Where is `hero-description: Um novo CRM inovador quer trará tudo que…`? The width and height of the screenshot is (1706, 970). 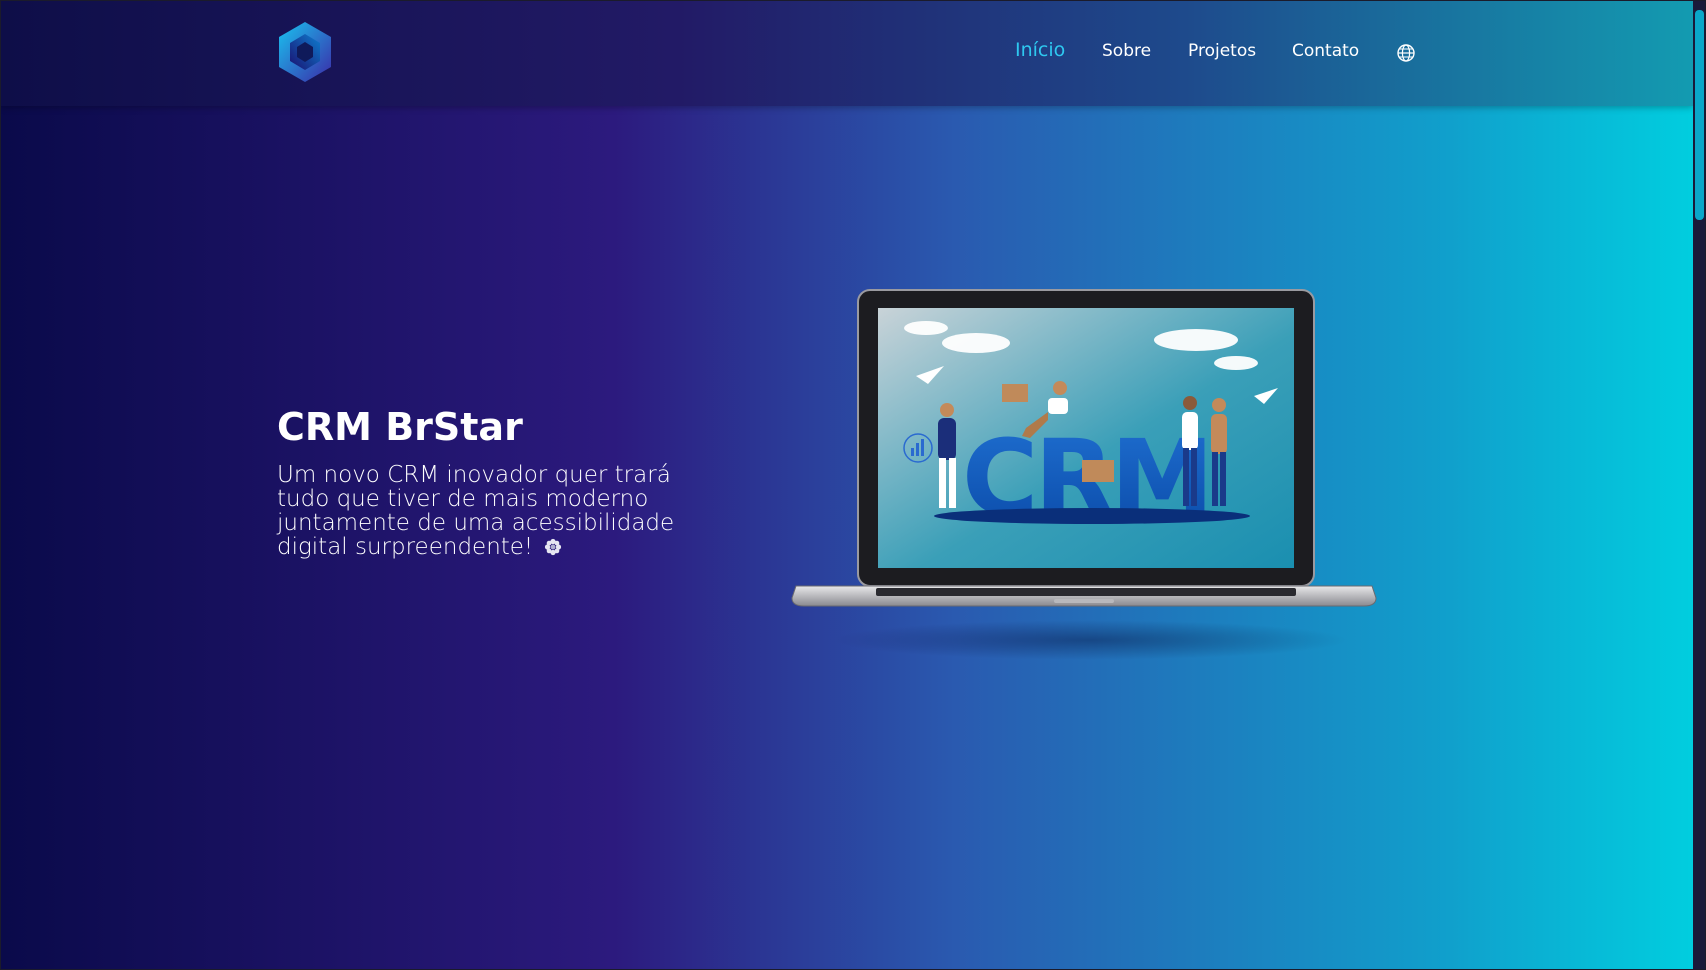 hero-description: Um novo CRM inovador quer trará tudo que… is located at coordinates (497, 511).